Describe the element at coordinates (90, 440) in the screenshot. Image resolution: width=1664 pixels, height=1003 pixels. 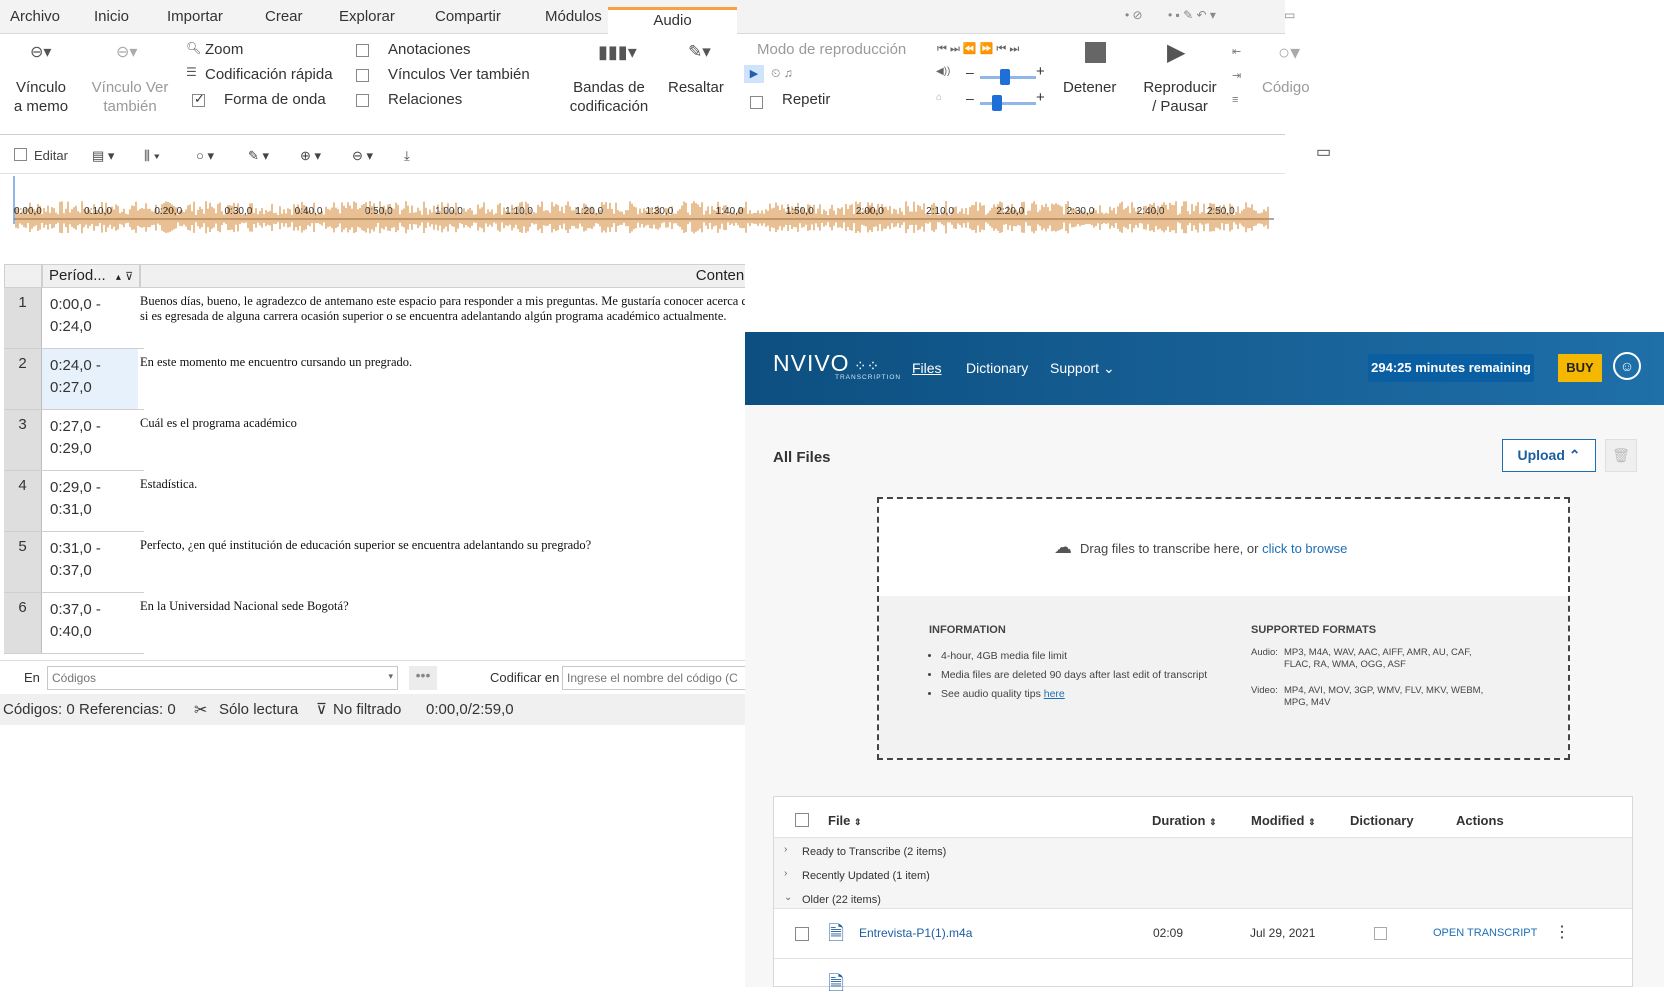
I see `row-period: 0:27,0 - 0:29,0` at that location.